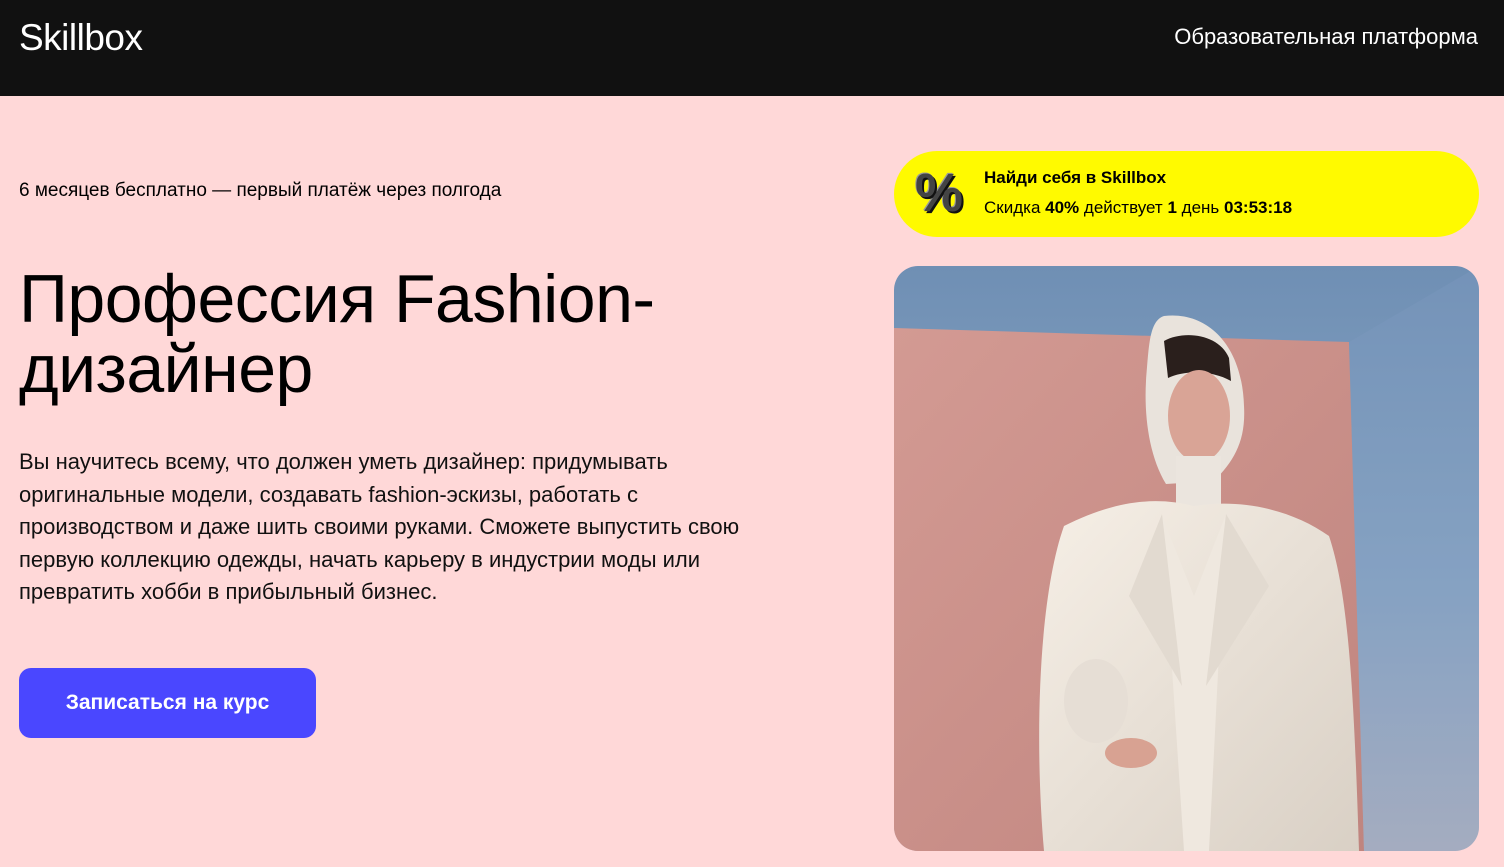 The width and height of the screenshot is (1504, 867). I want to click on sculpture-head, so click(1096, 701).